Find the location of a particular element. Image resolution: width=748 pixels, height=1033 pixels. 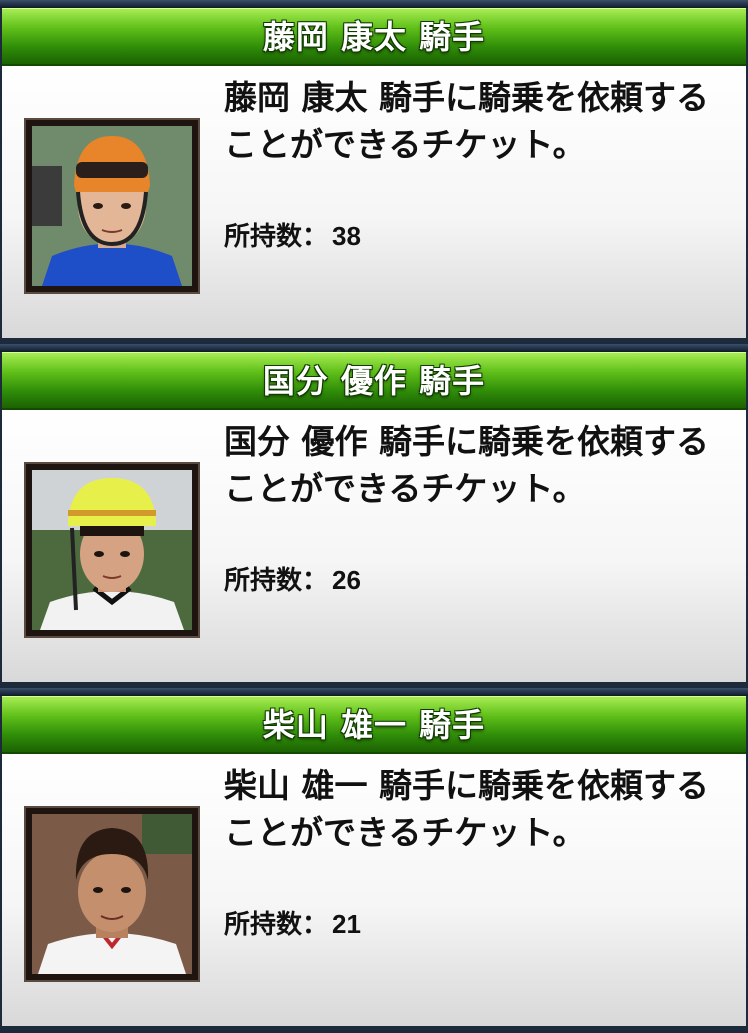

card-header: 国分 優作 騎手 is located at coordinates (374, 381).